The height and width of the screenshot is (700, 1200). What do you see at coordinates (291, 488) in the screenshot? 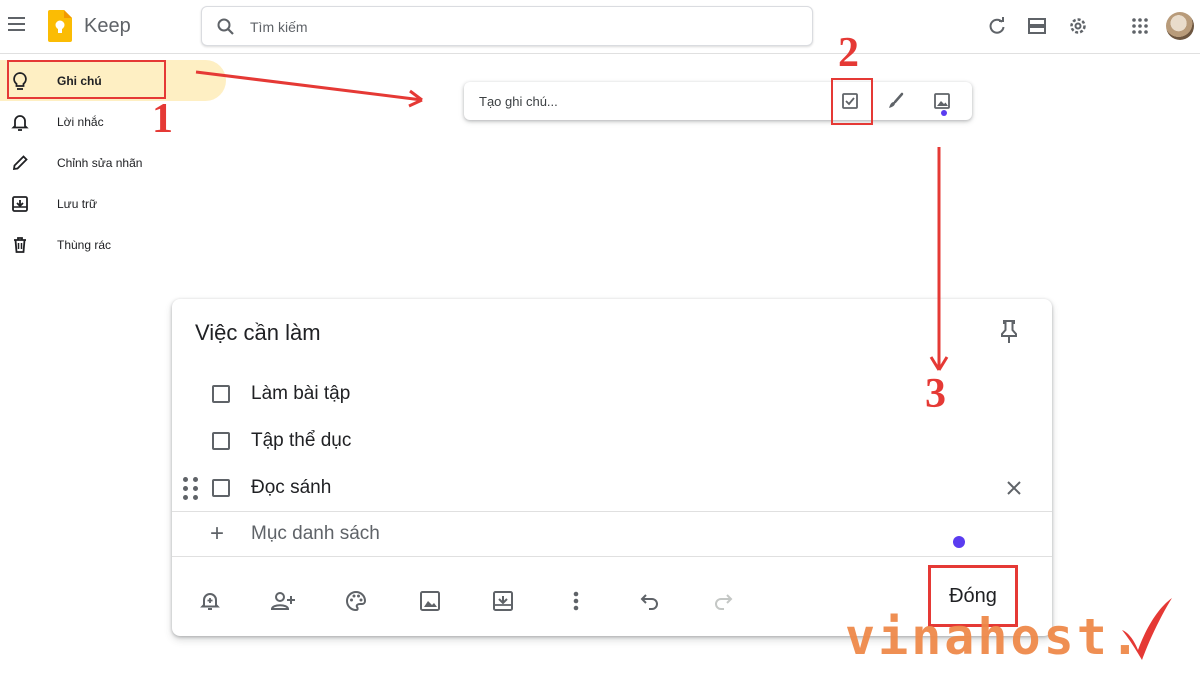
I see `item-text: Đọc sánh` at bounding box center [291, 488].